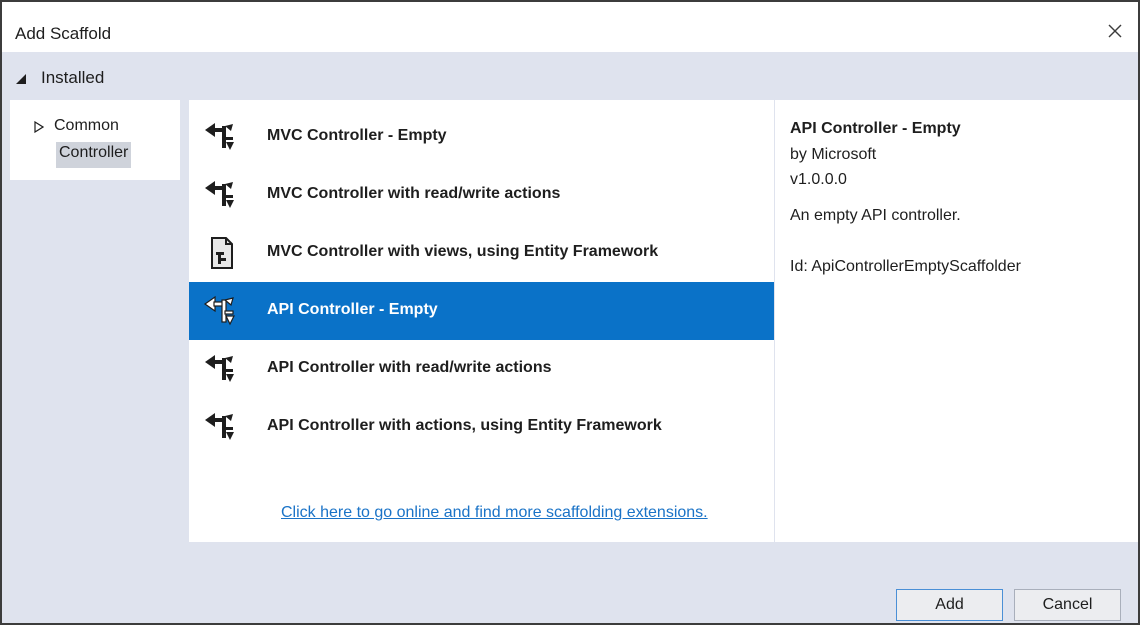  What do you see at coordinates (409, 367) in the screenshot?
I see `list-item-label: API Controller with read/write actions` at bounding box center [409, 367].